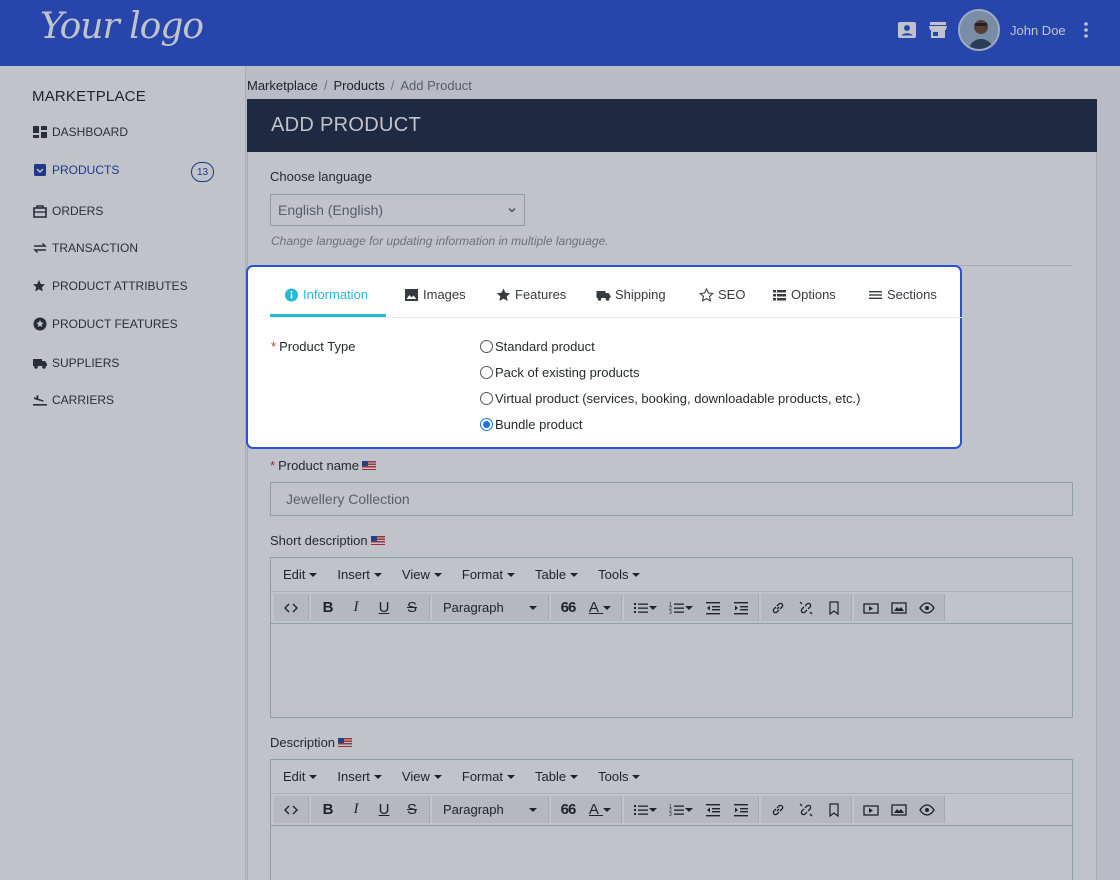  I want to click on sidebar-item-carriers: CARRIERS, so click(73, 400).